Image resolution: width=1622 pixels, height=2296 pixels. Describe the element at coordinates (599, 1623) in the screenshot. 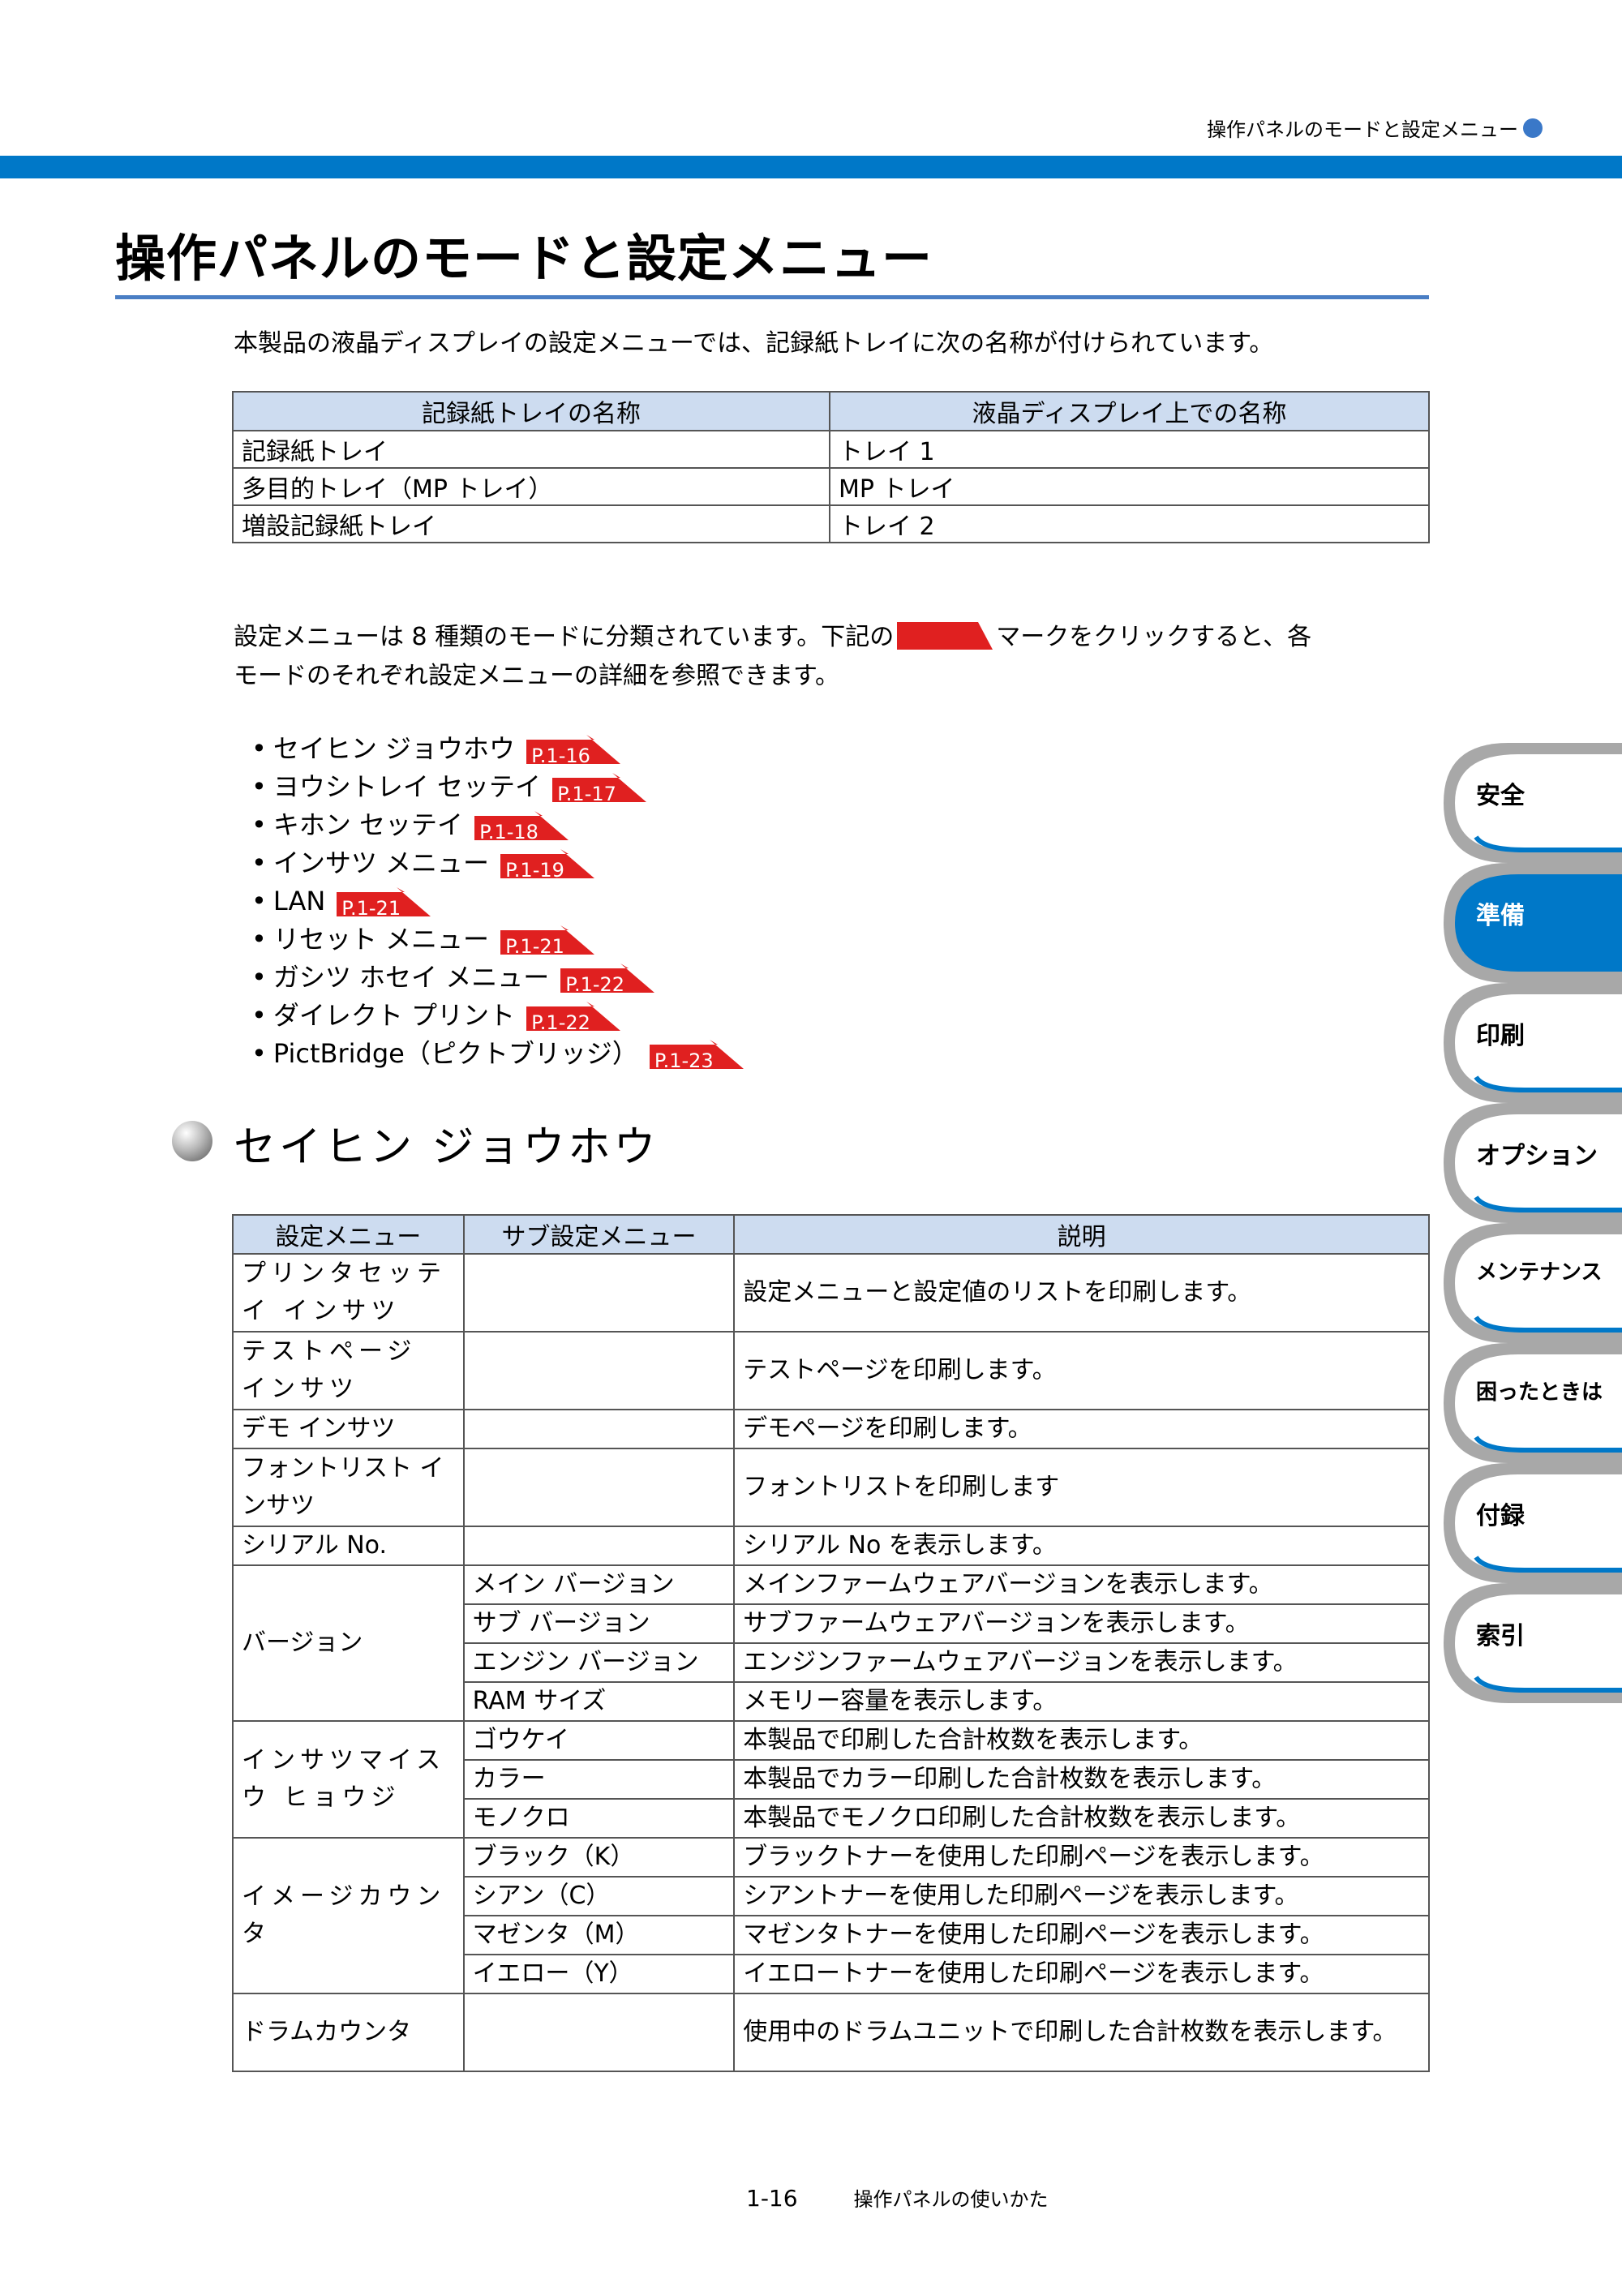

I see `sub-cell: サブ バージョン` at that location.